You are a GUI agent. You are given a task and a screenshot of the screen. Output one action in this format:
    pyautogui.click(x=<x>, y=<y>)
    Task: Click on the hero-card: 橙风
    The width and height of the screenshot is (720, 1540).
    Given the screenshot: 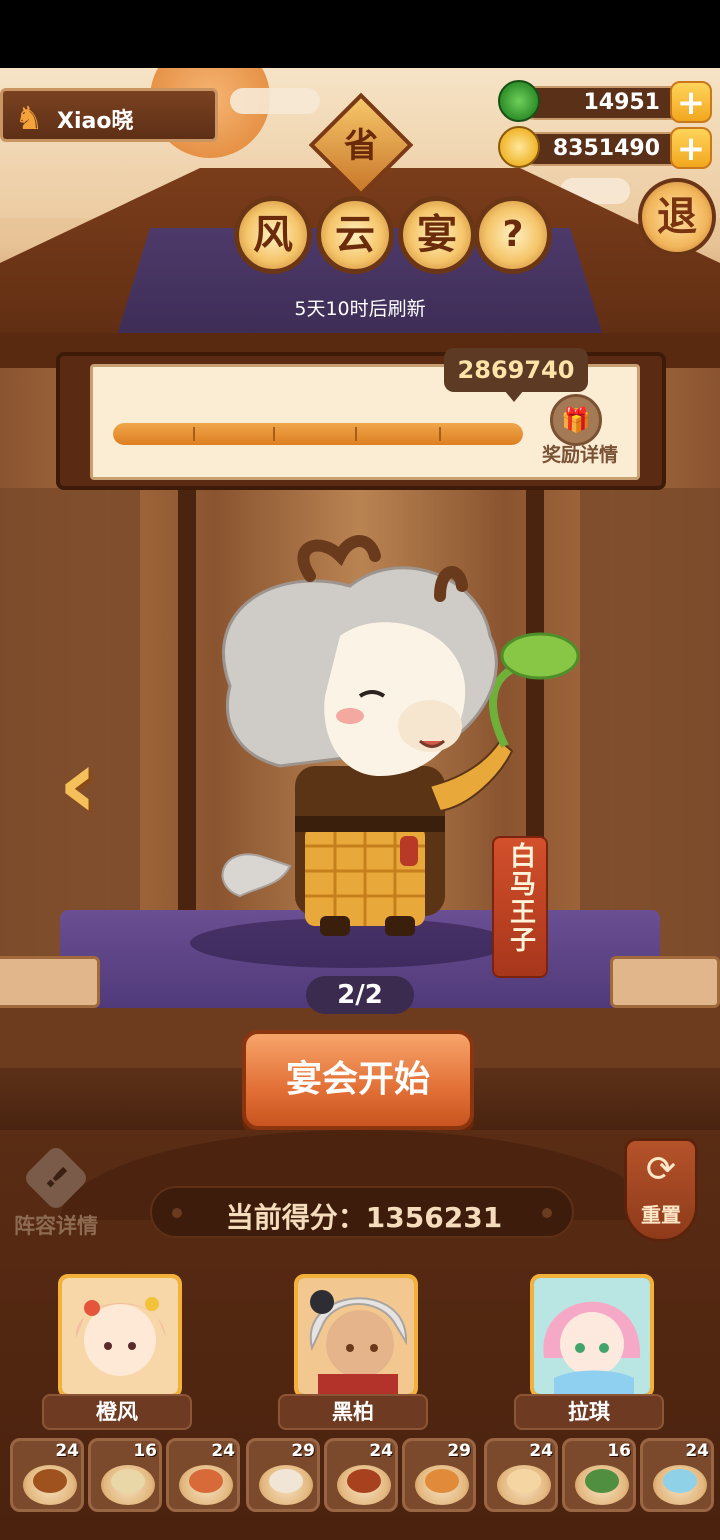 What is the action you would take?
    pyautogui.click(x=117, y=1352)
    